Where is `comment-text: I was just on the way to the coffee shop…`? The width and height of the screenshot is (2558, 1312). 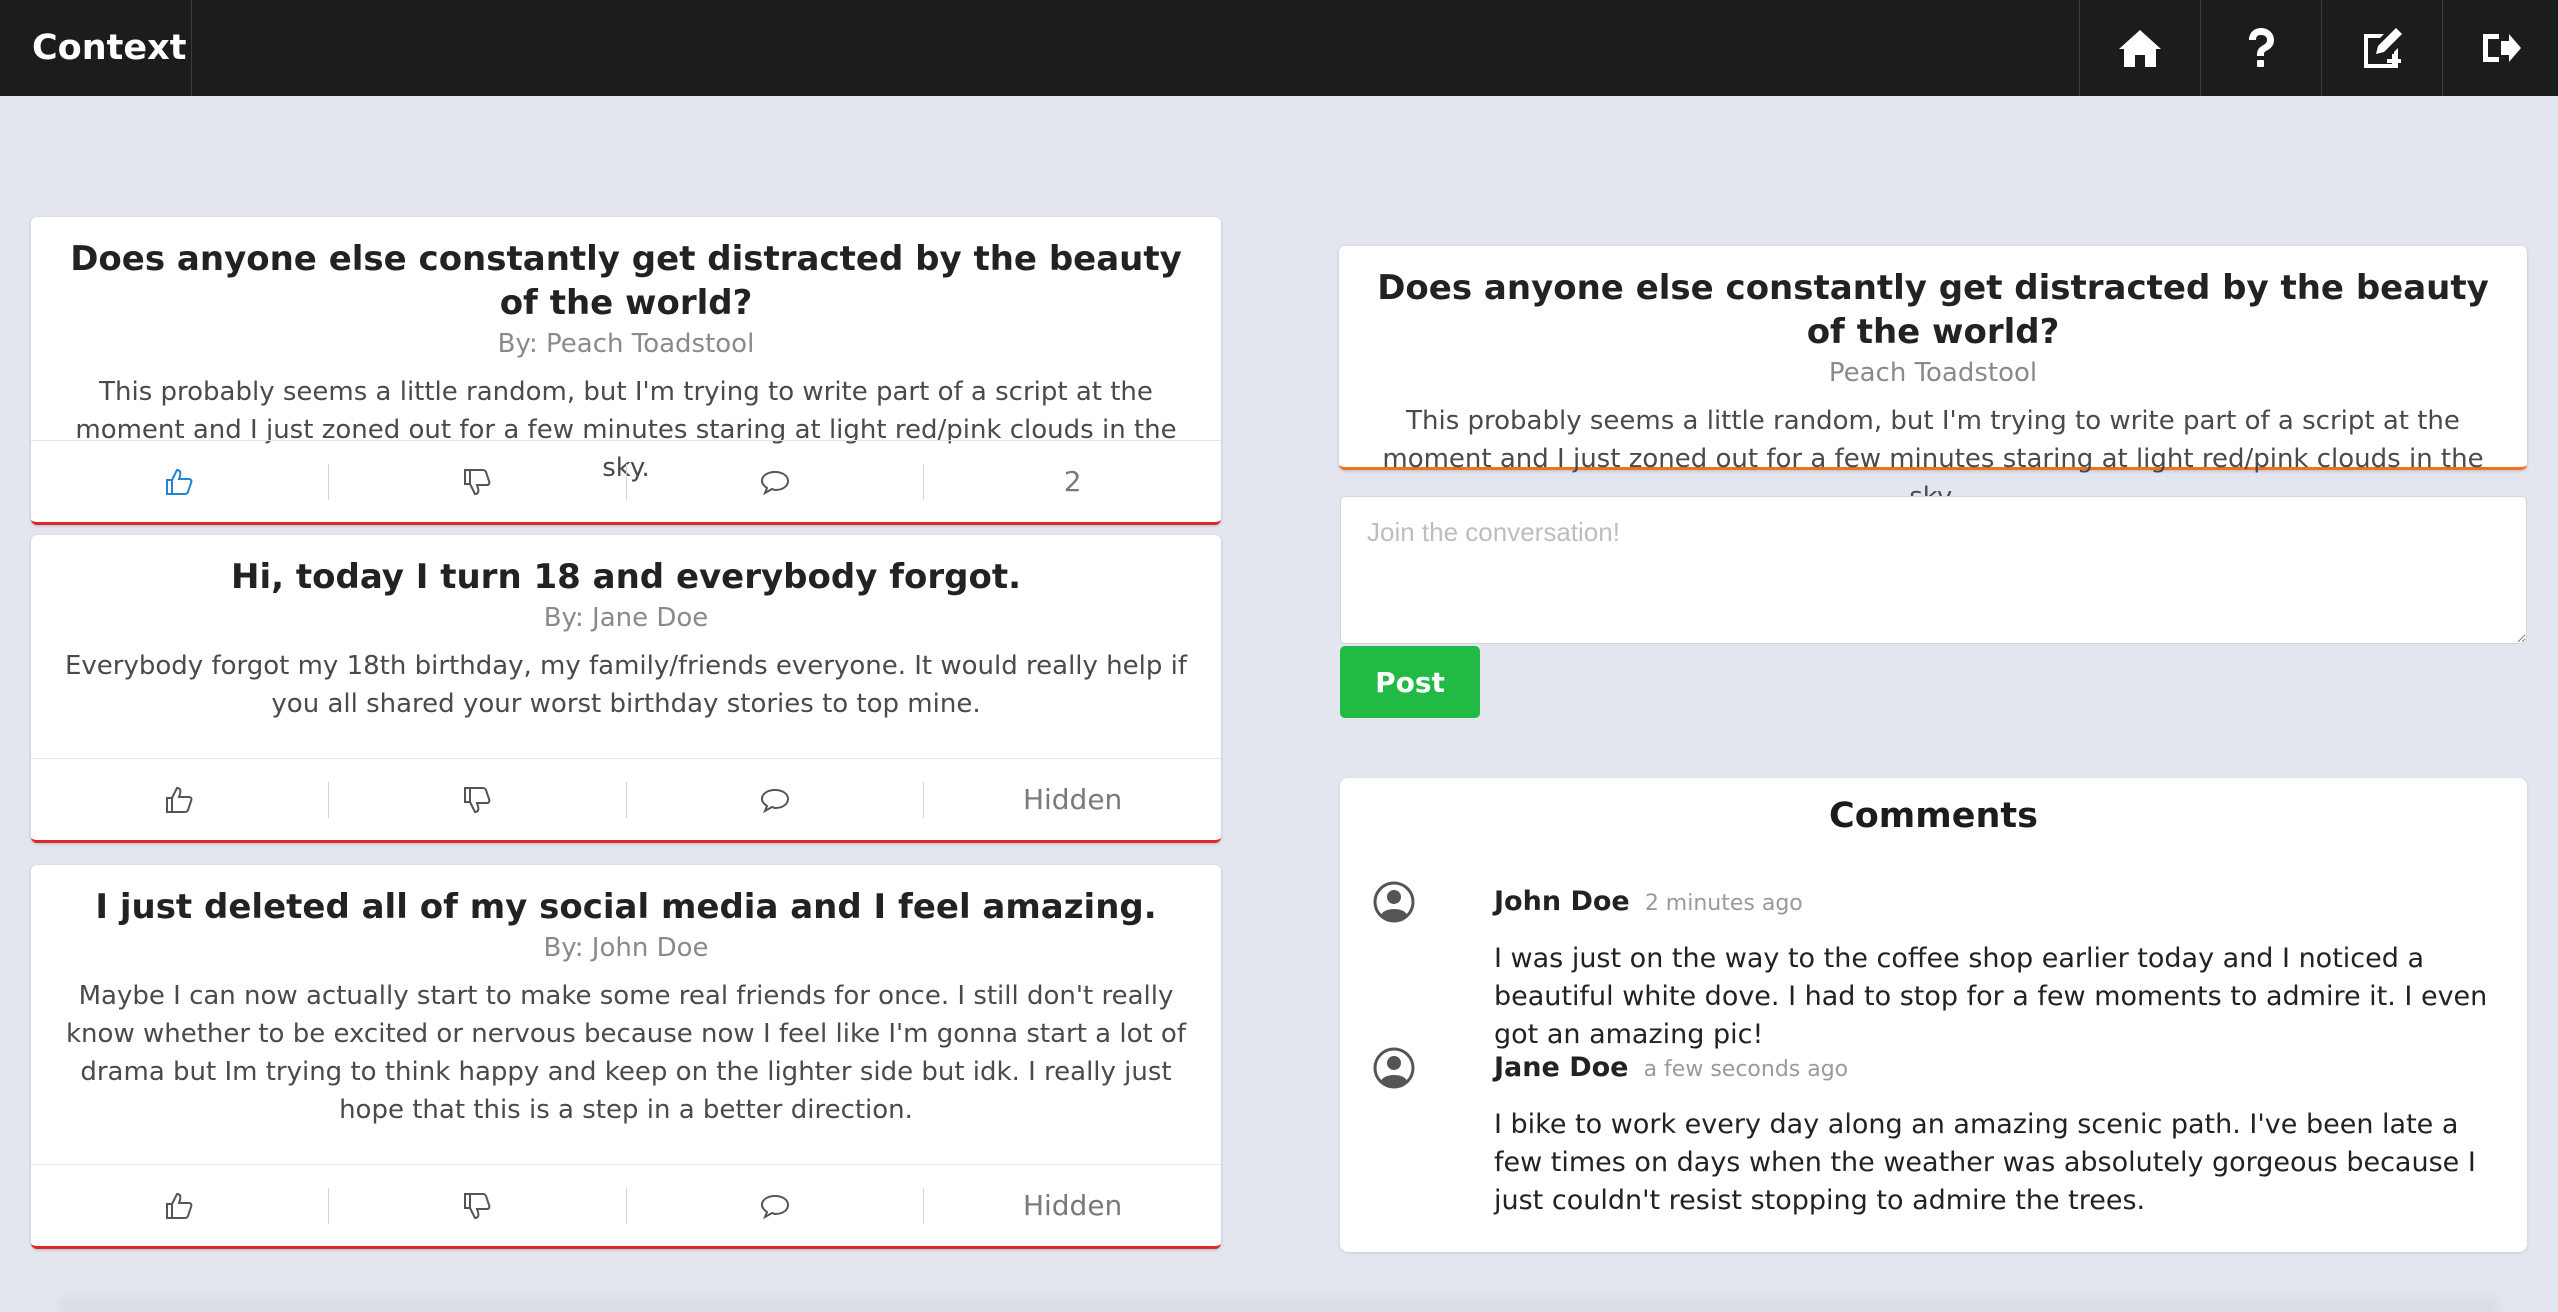
comment-text: I was just on the way to the coffee shop… is located at coordinates (1991, 996).